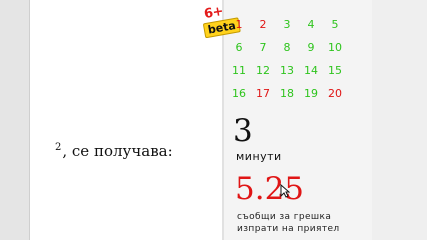 The width and height of the screenshot is (427, 240). What do you see at coordinates (288, 229) in the screenshot?
I see `send-to-friend-link: изпрати на приятел` at bounding box center [288, 229].